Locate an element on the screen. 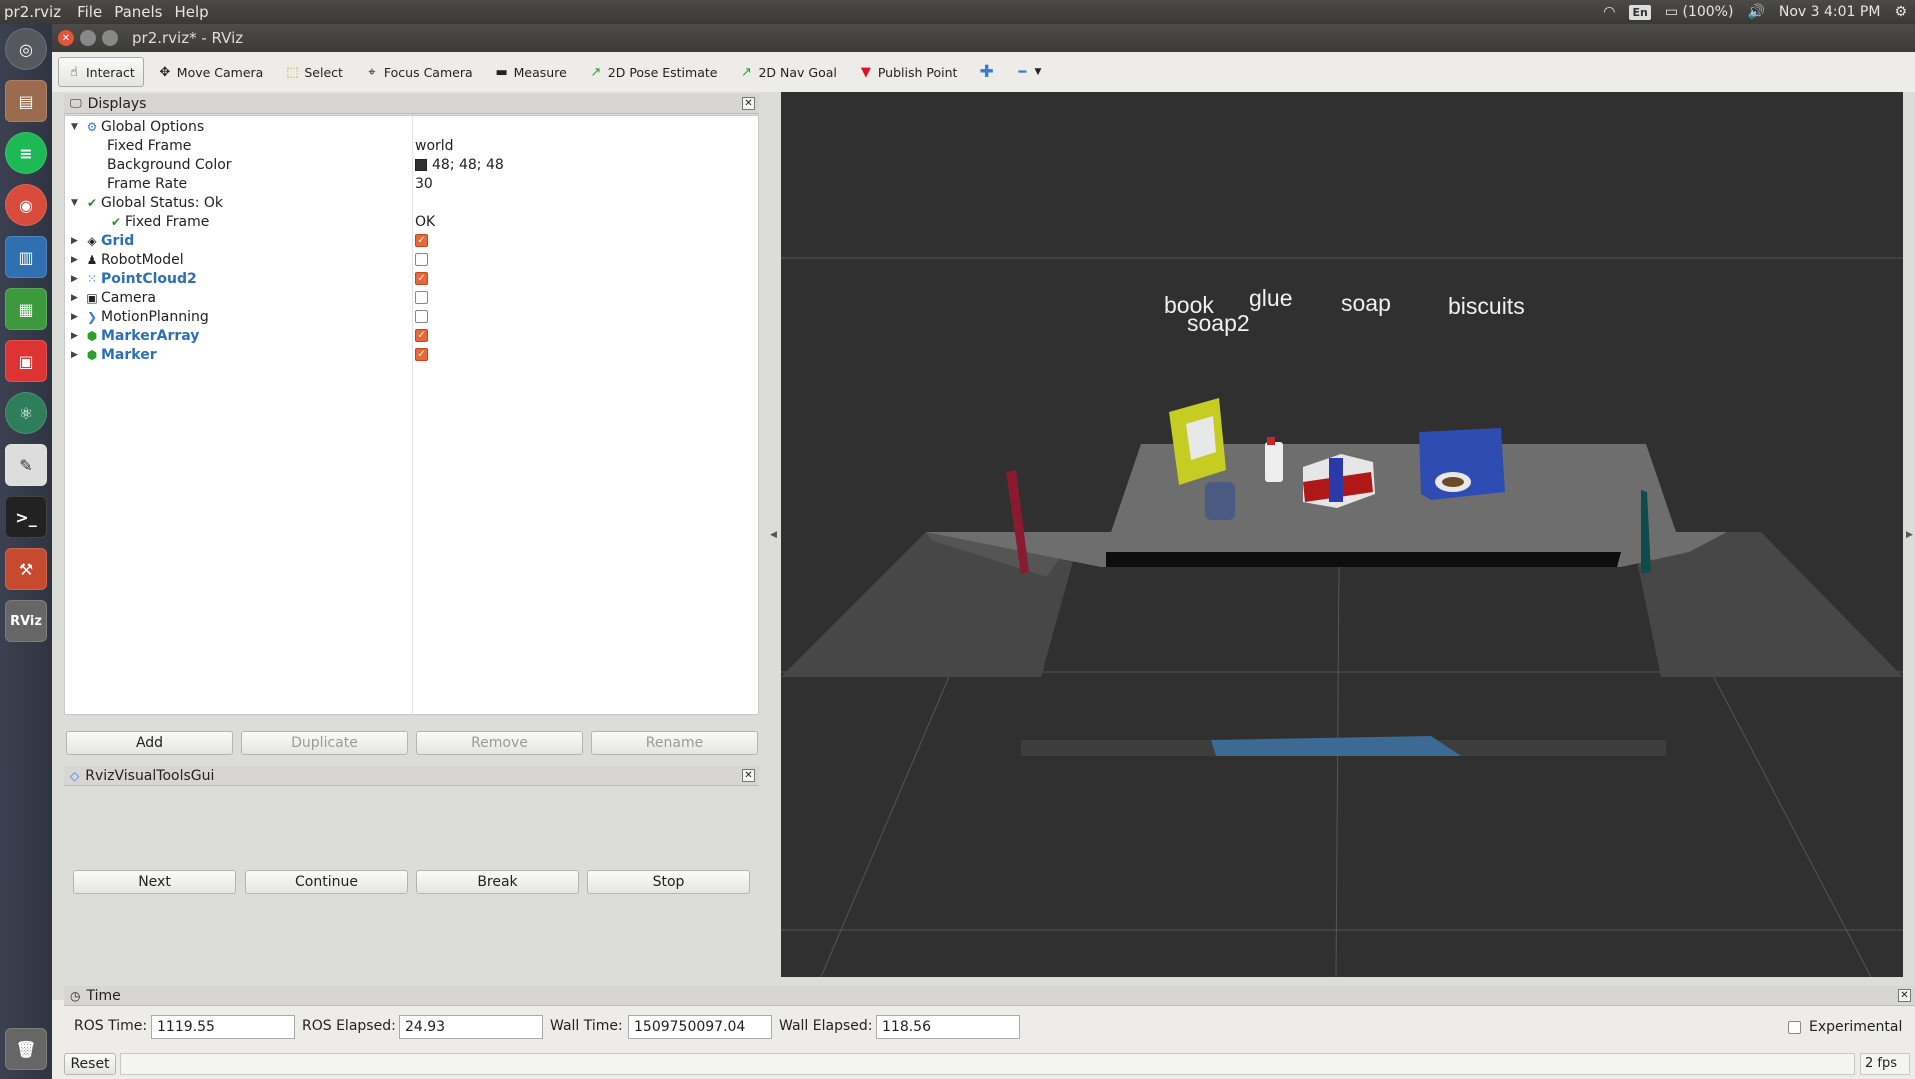  rename-button: Rename is located at coordinates (674, 743).